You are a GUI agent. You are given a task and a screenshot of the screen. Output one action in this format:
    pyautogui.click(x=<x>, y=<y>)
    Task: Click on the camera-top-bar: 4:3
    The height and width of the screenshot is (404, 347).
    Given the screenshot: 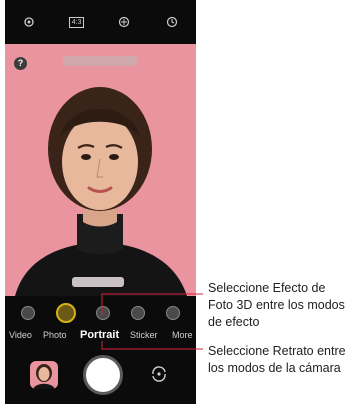 What is the action you would take?
    pyautogui.click(x=100, y=22)
    